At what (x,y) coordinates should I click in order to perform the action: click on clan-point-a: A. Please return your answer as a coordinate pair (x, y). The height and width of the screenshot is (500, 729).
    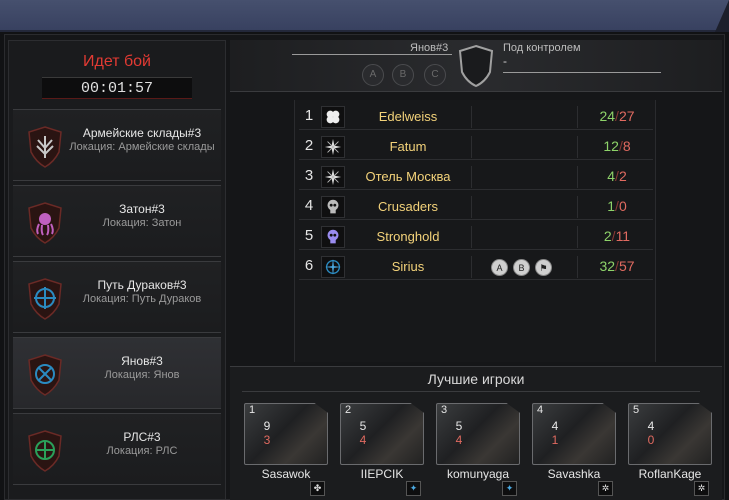
    Looking at the image, I should click on (499, 267).